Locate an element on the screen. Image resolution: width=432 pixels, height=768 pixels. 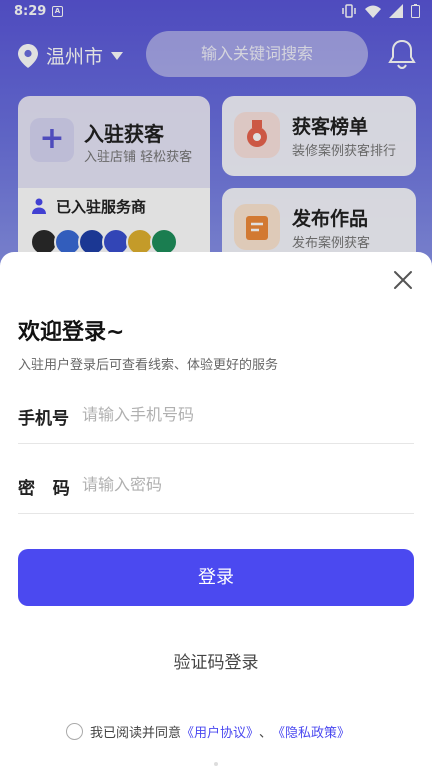
login-title: 欢迎登录~ is located at coordinates (71, 332).